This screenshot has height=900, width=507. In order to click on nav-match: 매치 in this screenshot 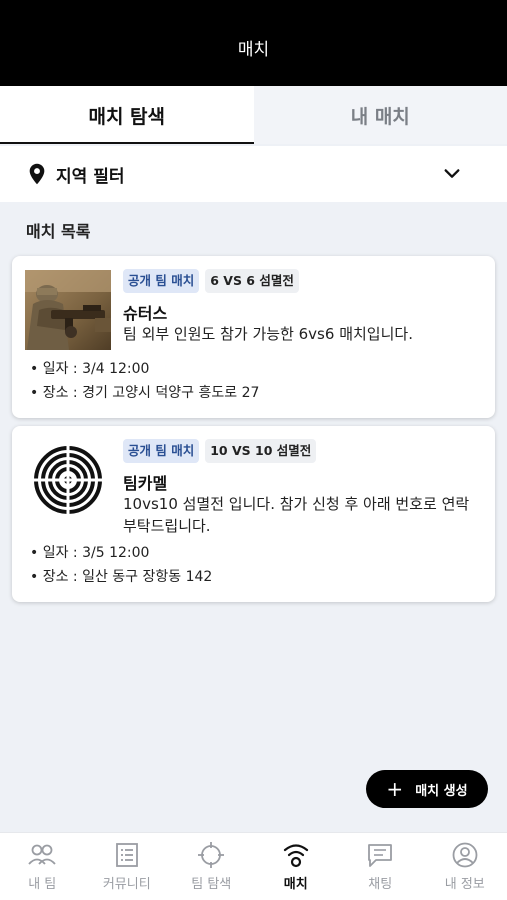, I will do `click(296, 866)`.